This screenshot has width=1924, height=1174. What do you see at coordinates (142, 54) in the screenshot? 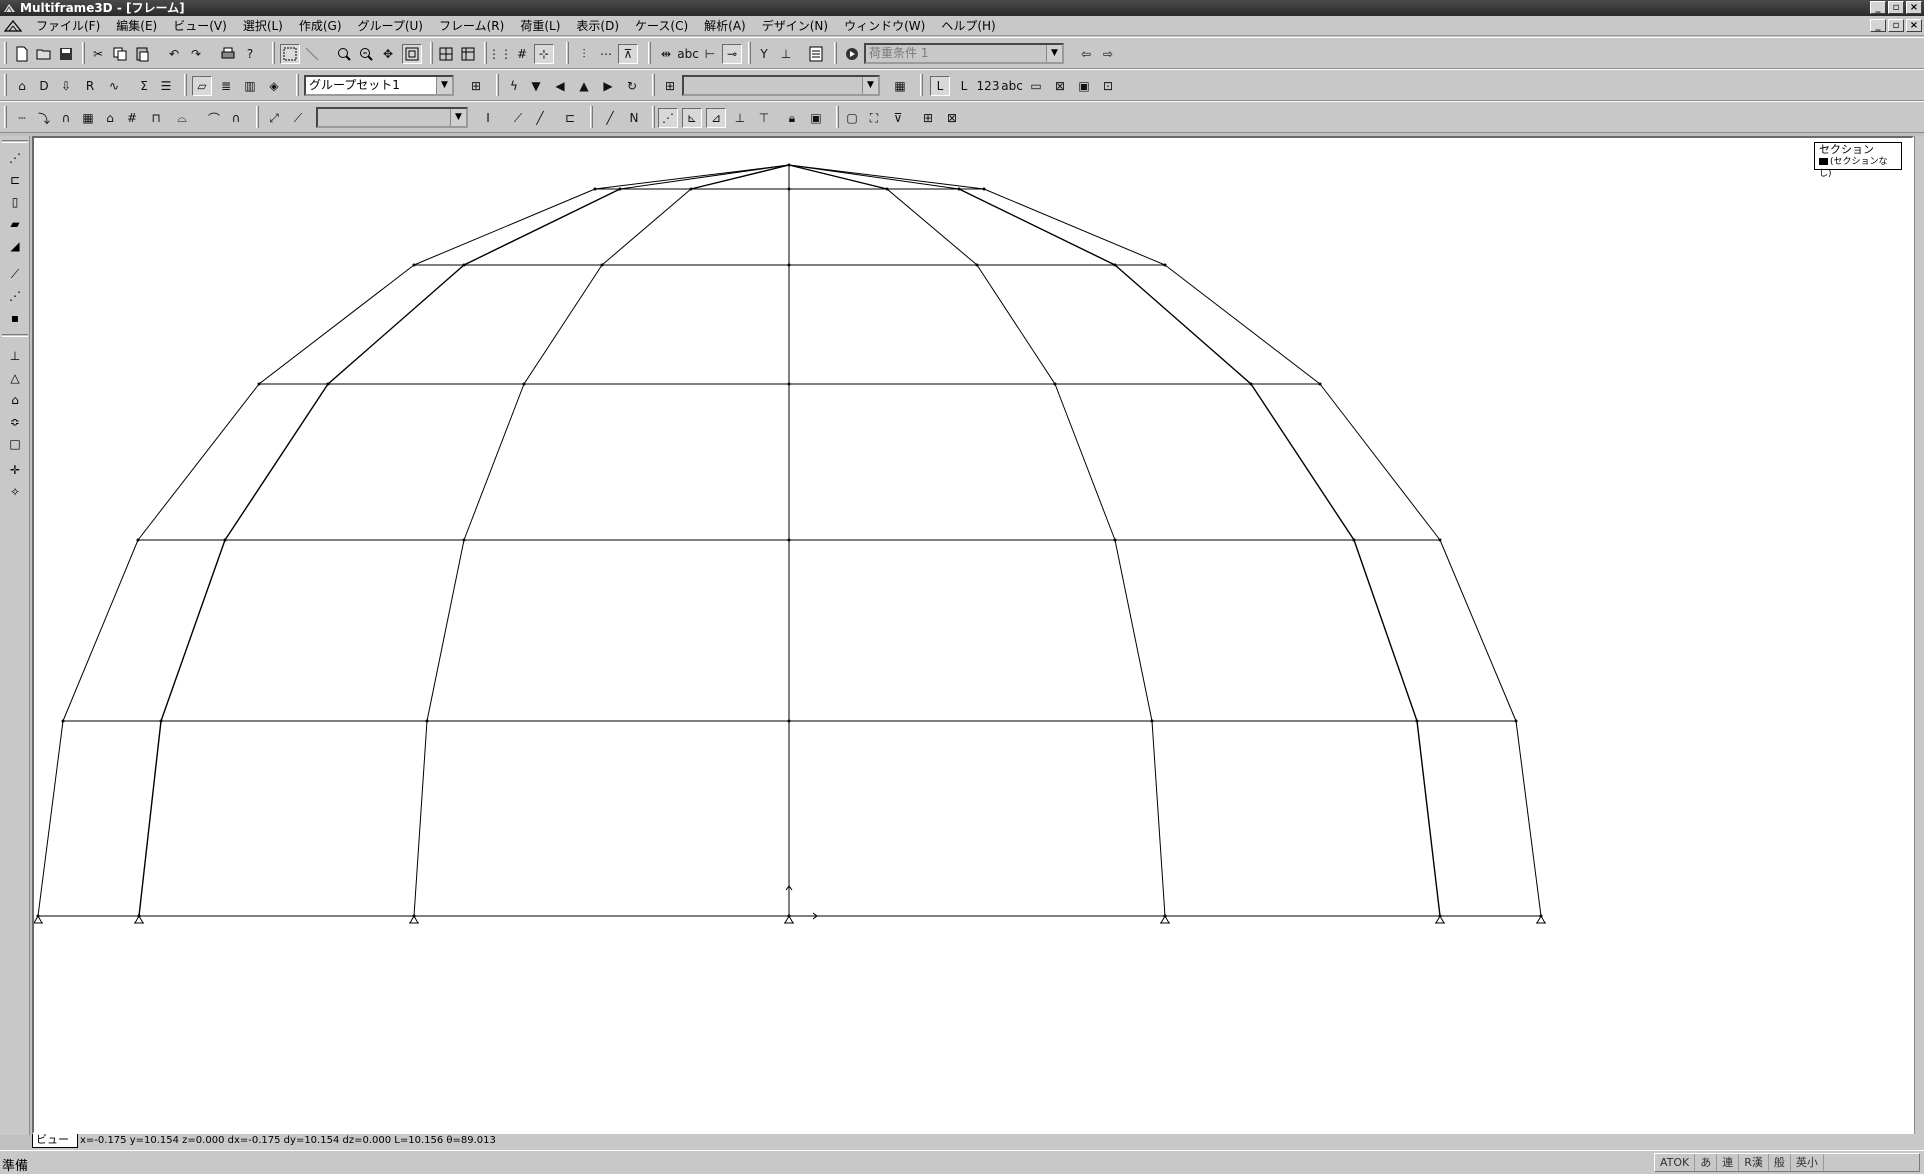
I see `paste-icon` at bounding box center [142, 54].